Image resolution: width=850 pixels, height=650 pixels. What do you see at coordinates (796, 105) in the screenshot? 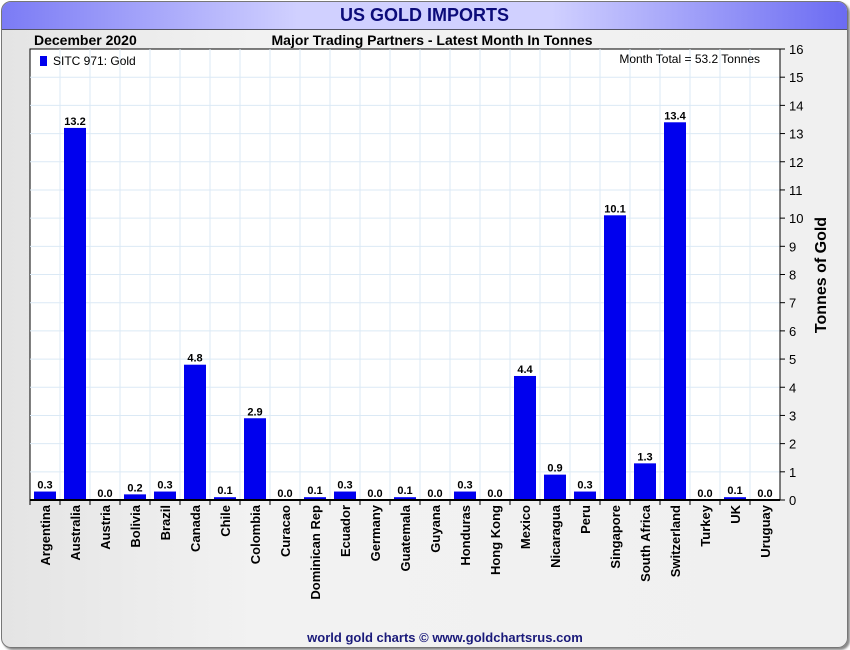
I see `y-tick-label: 14` at bounding box center [796, 105].